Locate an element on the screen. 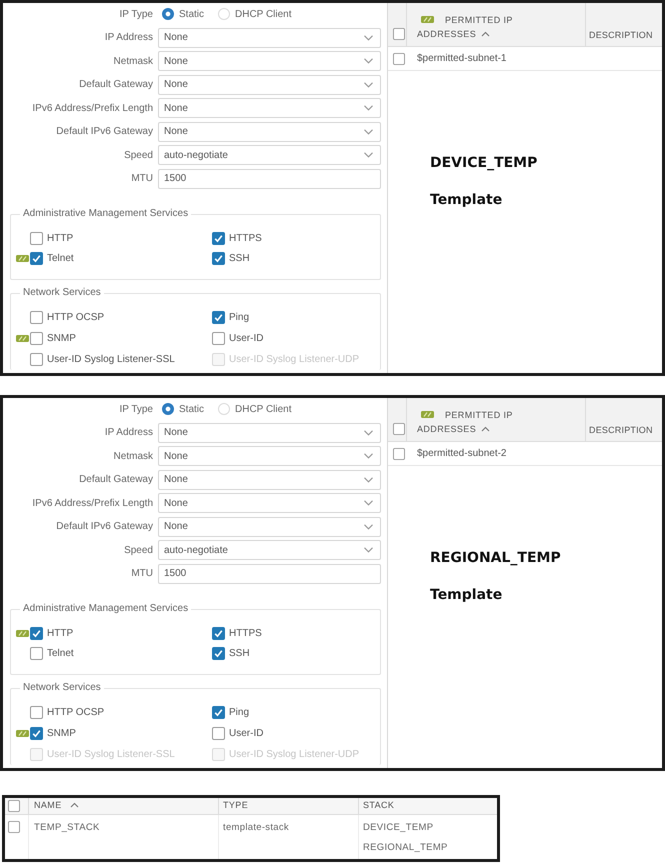 This screenshot has width=665, height=865. checkbox-label: HTTPS is located at coordinates (245, 633).